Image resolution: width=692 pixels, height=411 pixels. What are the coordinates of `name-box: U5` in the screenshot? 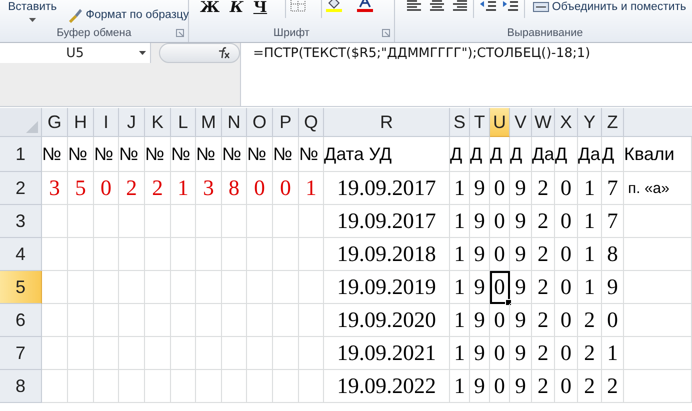 It's located at (75, 53).